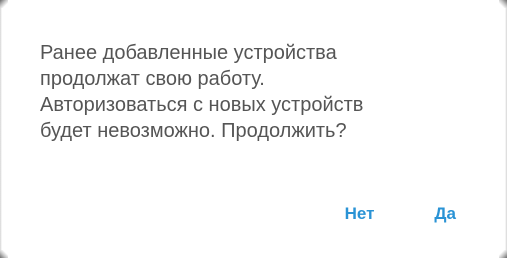  What do you see at coordinates (400, 214) in the screenshot?
I see `dialog-actions: Нет Да` at bounding box center [400, 214].